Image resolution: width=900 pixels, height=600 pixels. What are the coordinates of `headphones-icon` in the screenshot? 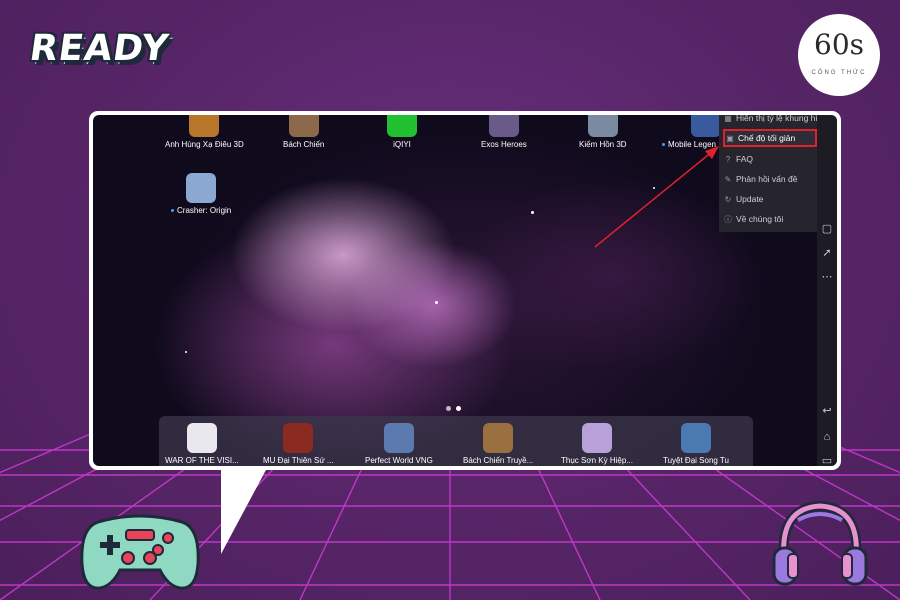 It's located at (820, 543).